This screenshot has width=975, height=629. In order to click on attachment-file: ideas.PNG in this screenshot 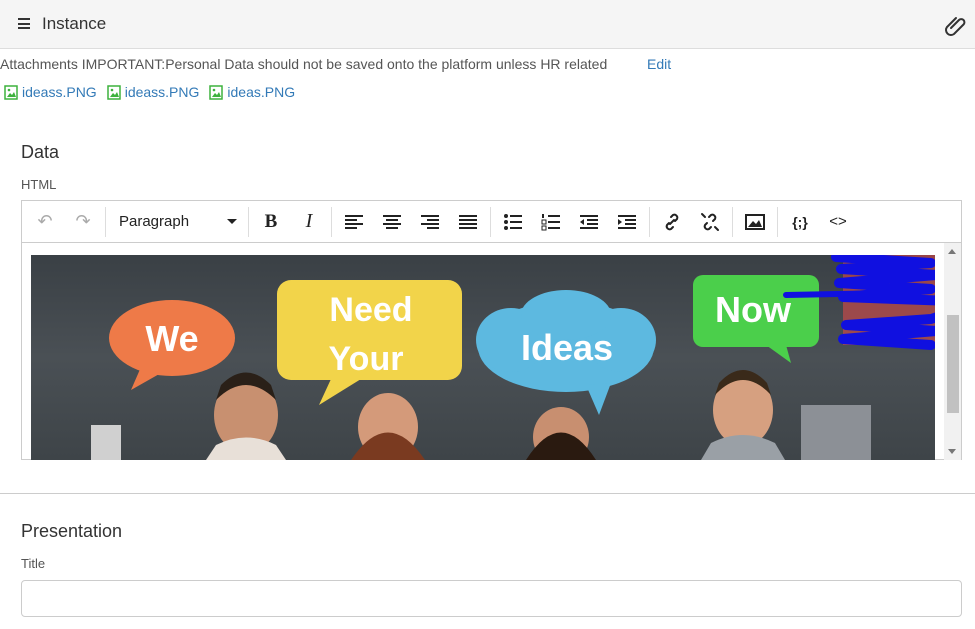, I will do `click(252, 92)`.